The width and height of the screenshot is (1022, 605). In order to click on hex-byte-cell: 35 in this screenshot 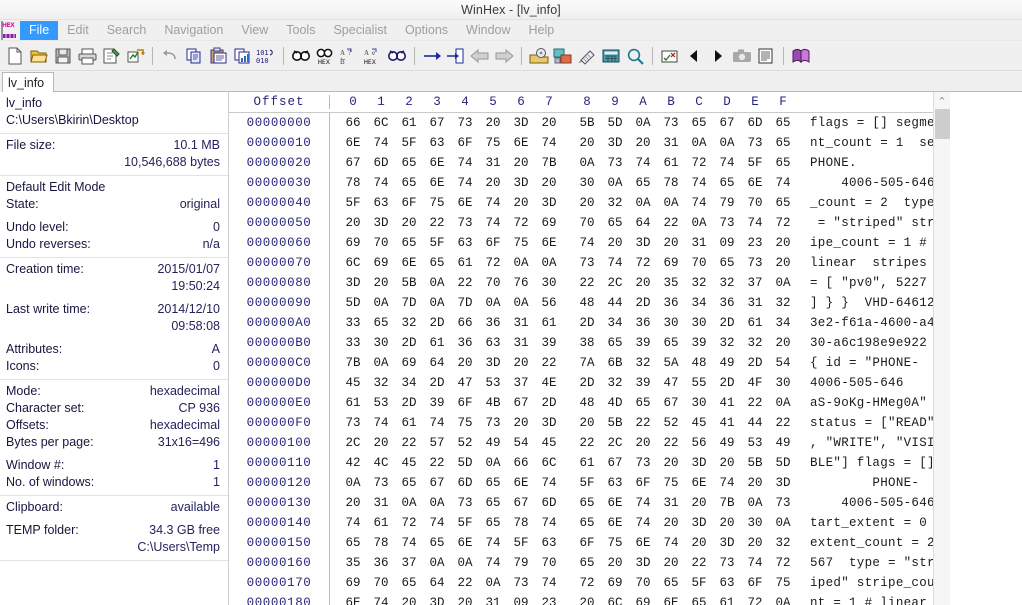, I will do `click(671, 283)`.